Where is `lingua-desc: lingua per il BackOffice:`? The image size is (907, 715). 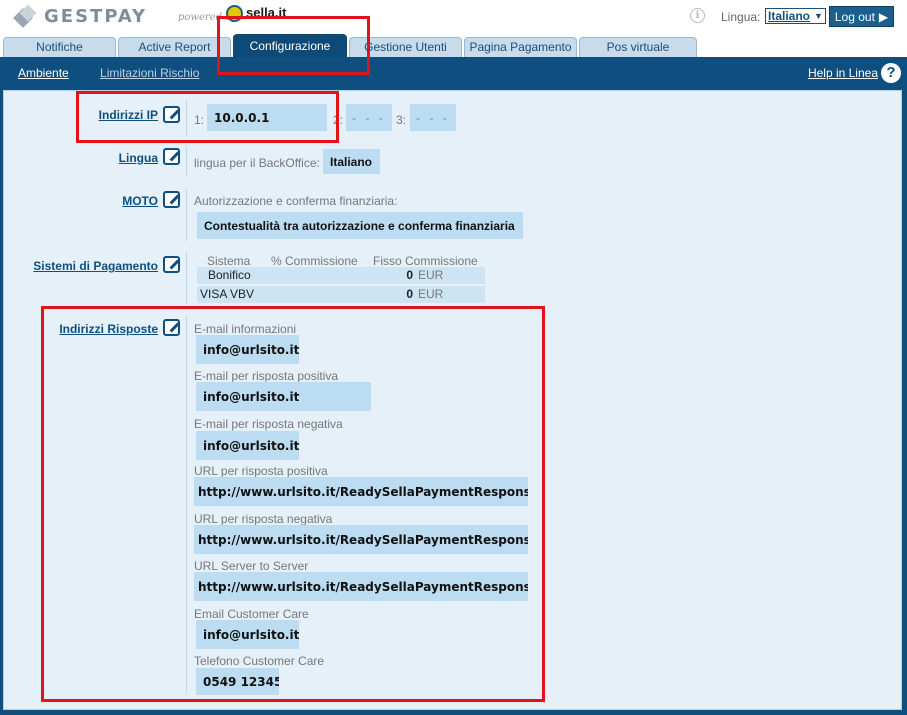
lingua-desc: lingua per il BackOffice: is located at coordinates (257, 163).